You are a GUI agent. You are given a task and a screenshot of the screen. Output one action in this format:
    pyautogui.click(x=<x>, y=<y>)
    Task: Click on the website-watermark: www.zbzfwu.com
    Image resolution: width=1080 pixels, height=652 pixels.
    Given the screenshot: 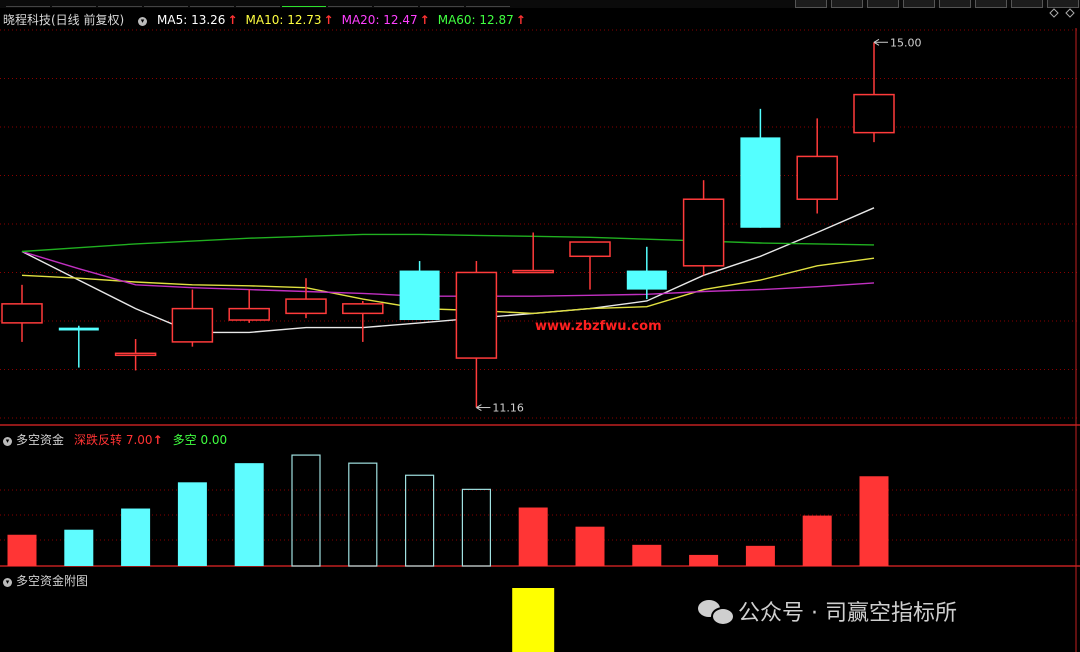 What is the action you would take?
    pyautogui.click(x=598, y=326)
    